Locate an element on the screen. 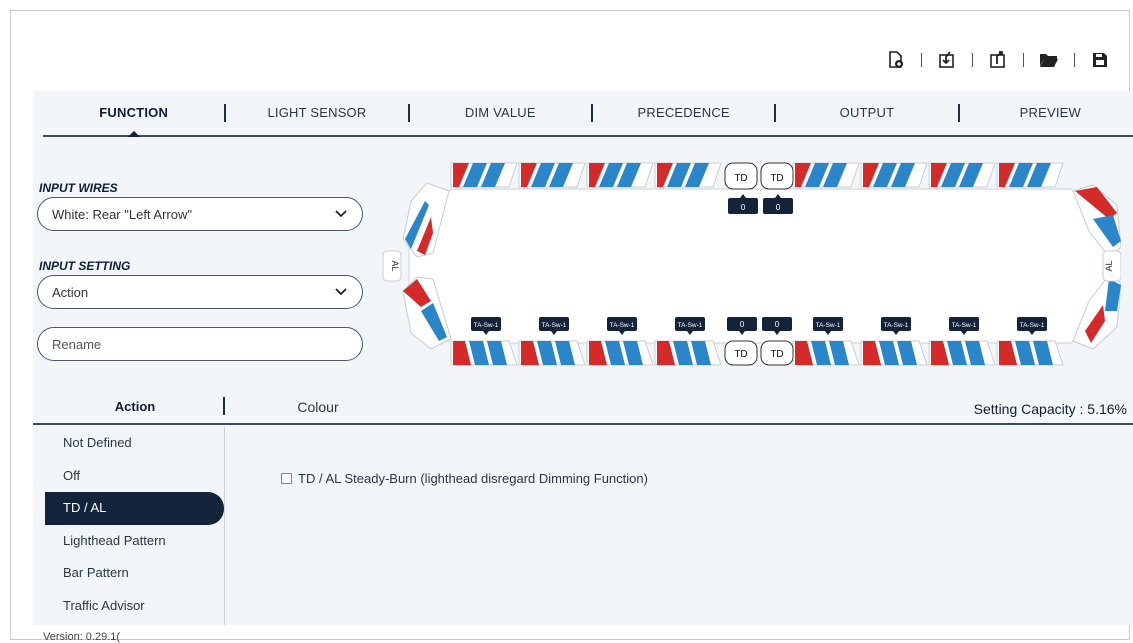 The image size is (1133, 643). td-value-bottom-2: 0 is located at coordinates (777, 324).